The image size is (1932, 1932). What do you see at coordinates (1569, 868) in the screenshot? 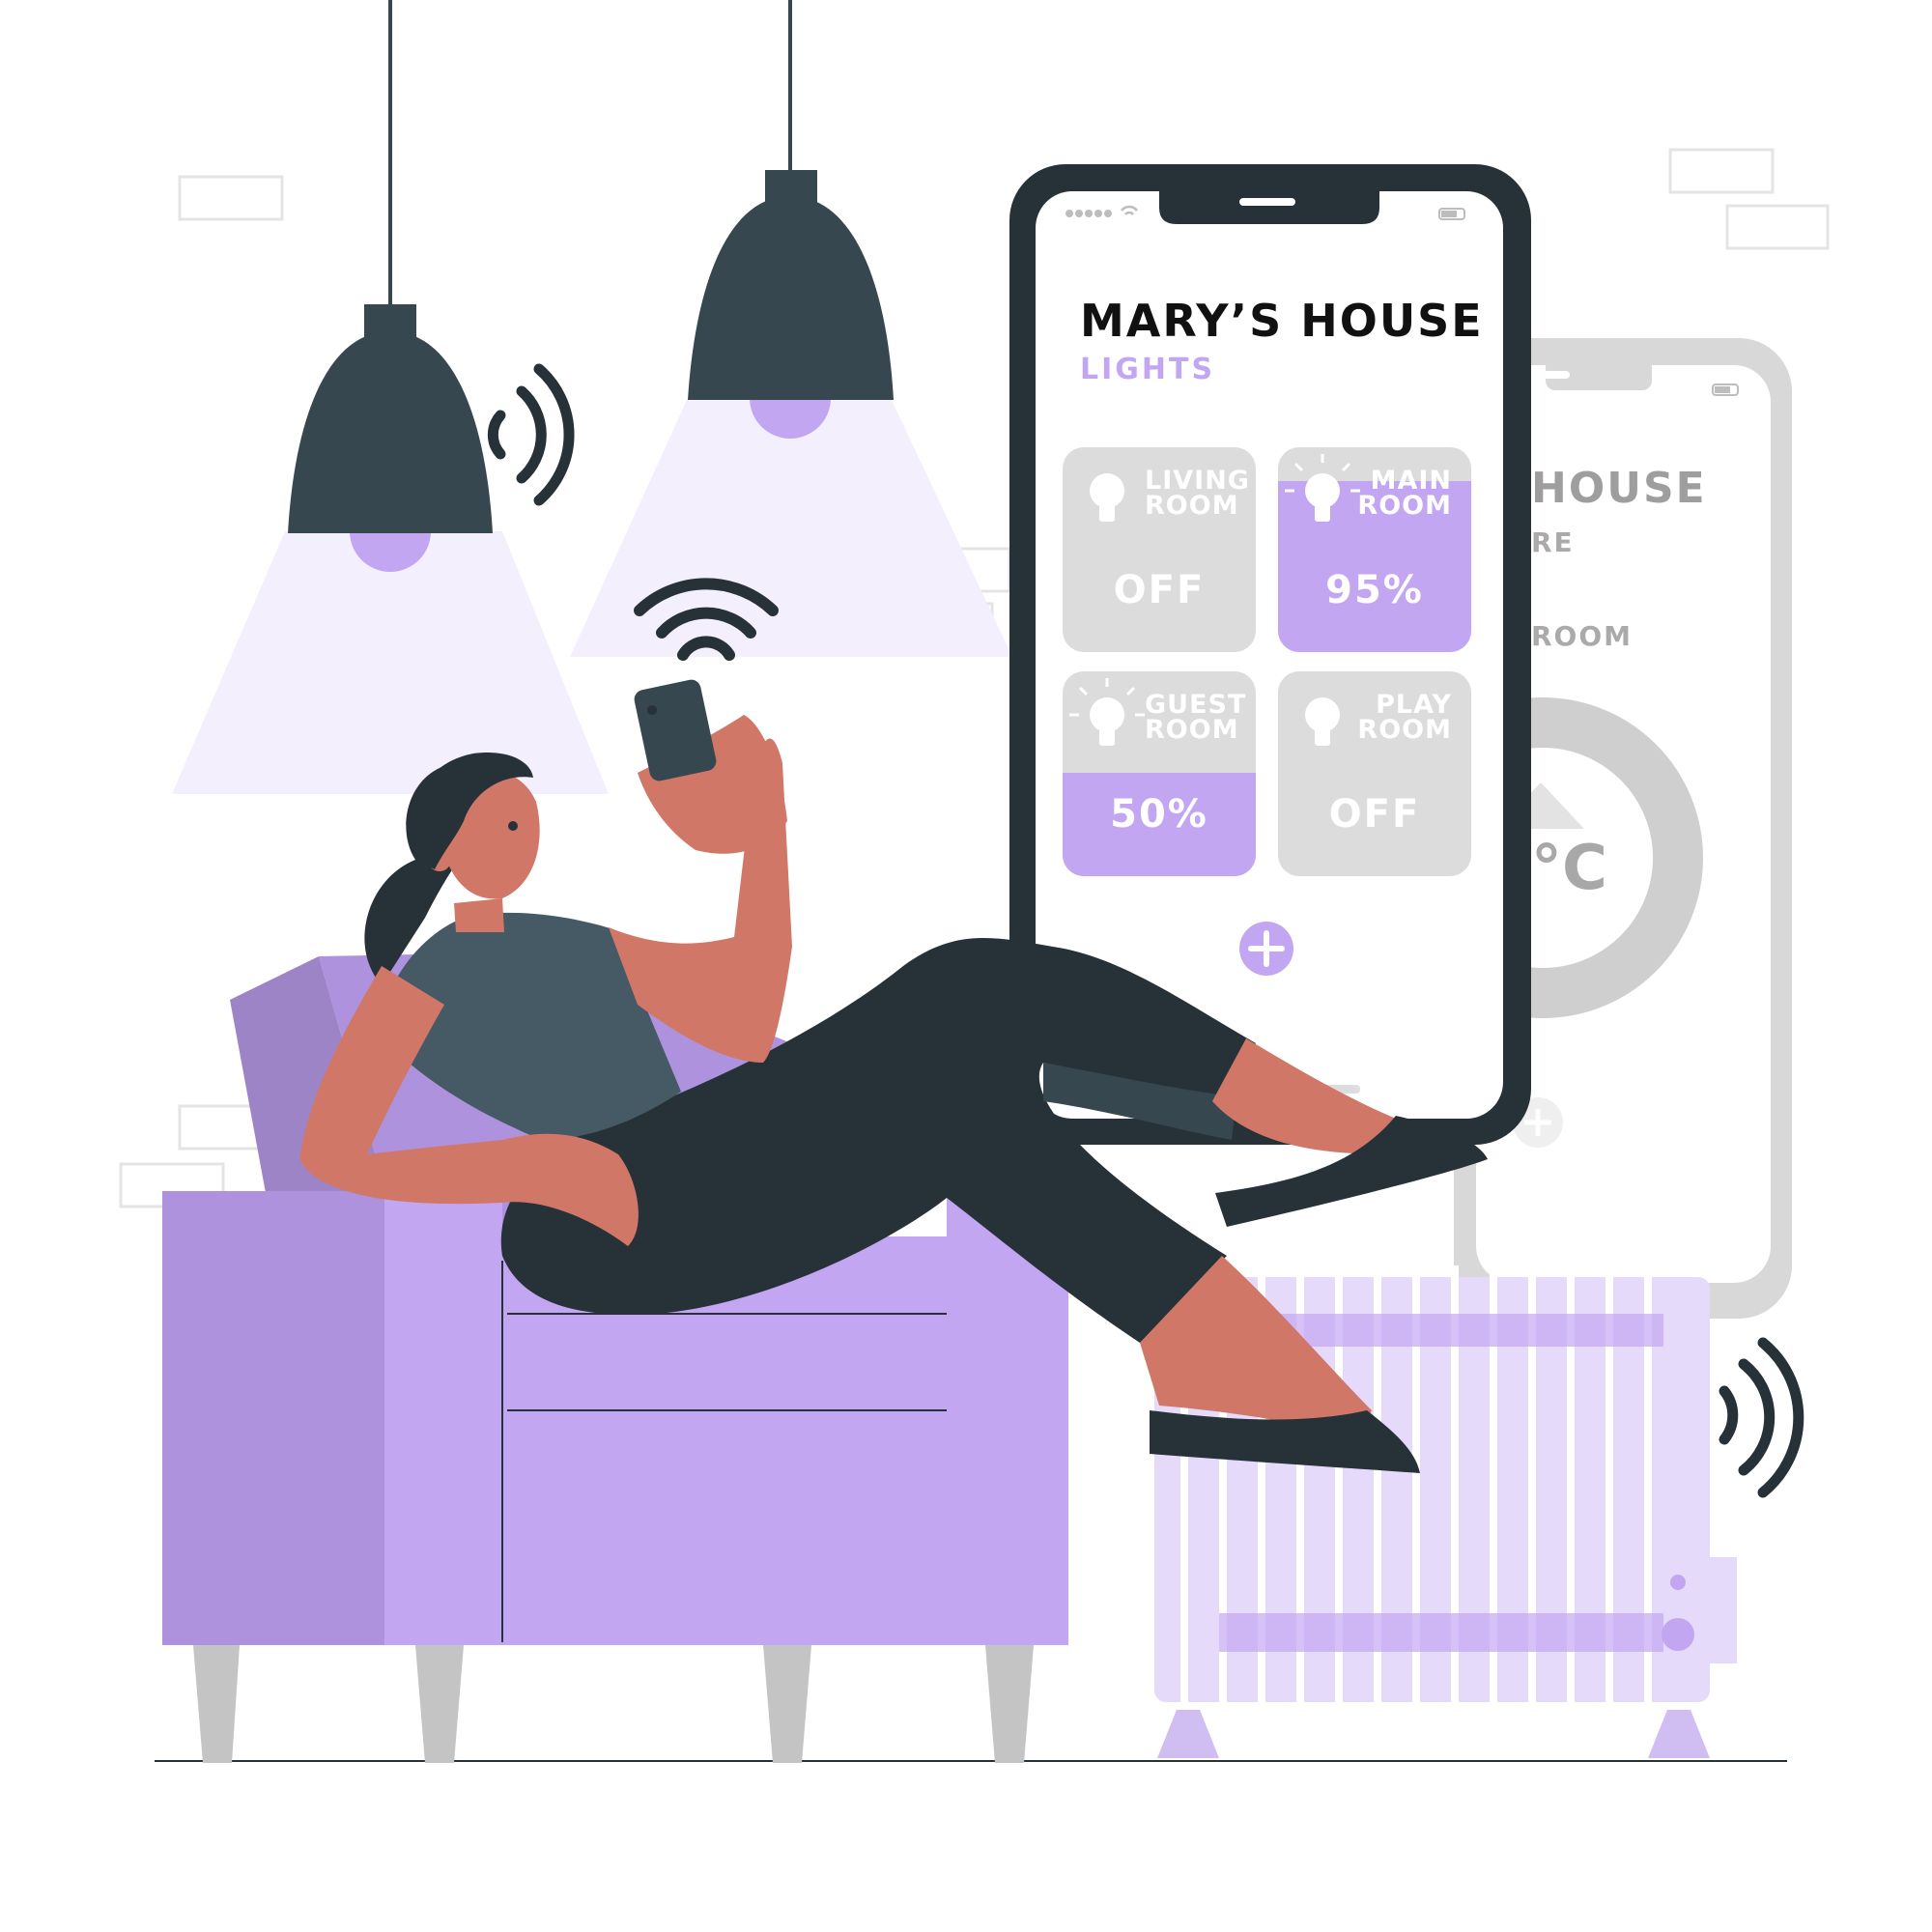
I see `back-phone-temperature: °C` at bounding box center [1569, 868].